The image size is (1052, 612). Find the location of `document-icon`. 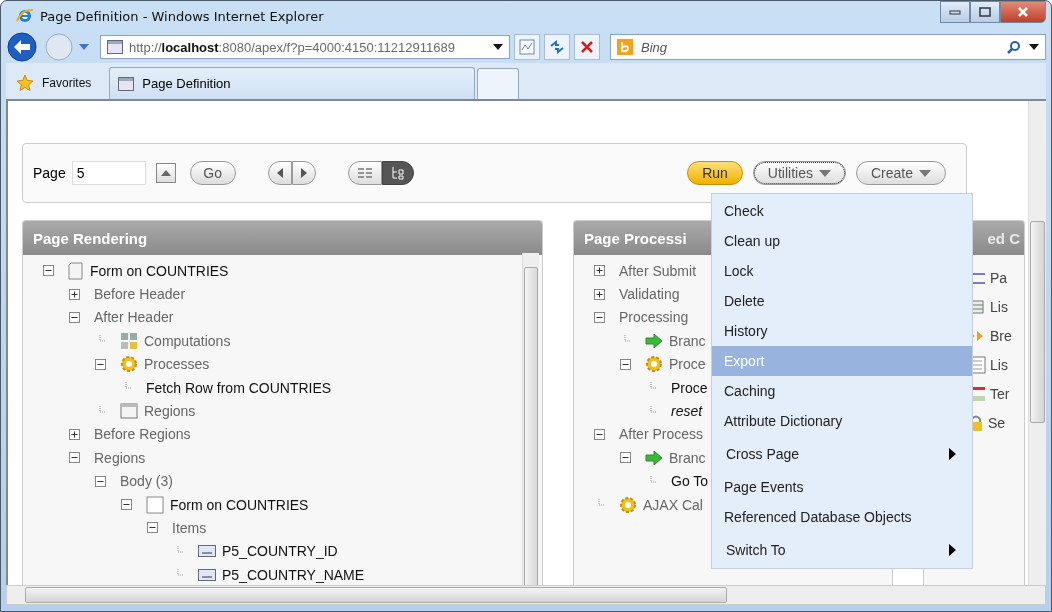

document-icon is located at coordinates (76, 270).